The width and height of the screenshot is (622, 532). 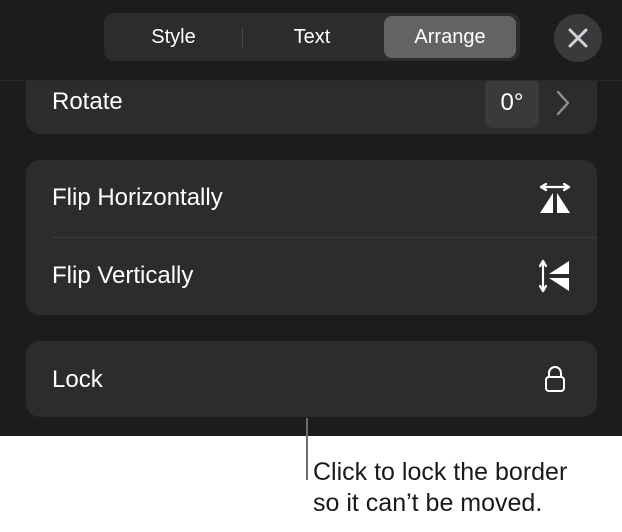 What do you see at coordinates (173, 37) in the screenshot?
I see `tab-style: Style` at bounding box center [173, 37].